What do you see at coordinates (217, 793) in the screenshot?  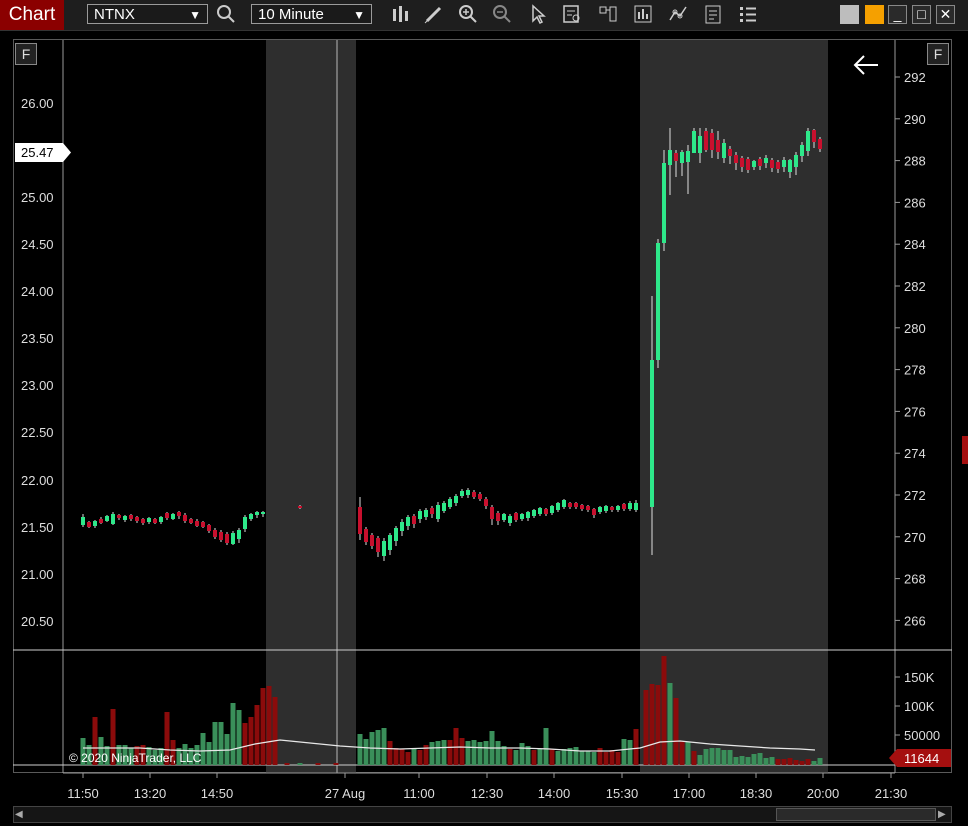 I see `time-axis-tick-label: 14:50` at bounding box center [217, 793].